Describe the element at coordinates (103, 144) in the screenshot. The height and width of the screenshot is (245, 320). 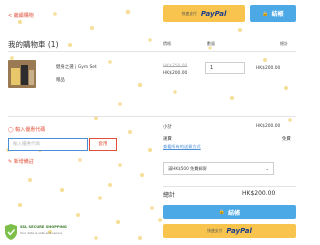
I see `apply-promo-button: 套用` at that location.